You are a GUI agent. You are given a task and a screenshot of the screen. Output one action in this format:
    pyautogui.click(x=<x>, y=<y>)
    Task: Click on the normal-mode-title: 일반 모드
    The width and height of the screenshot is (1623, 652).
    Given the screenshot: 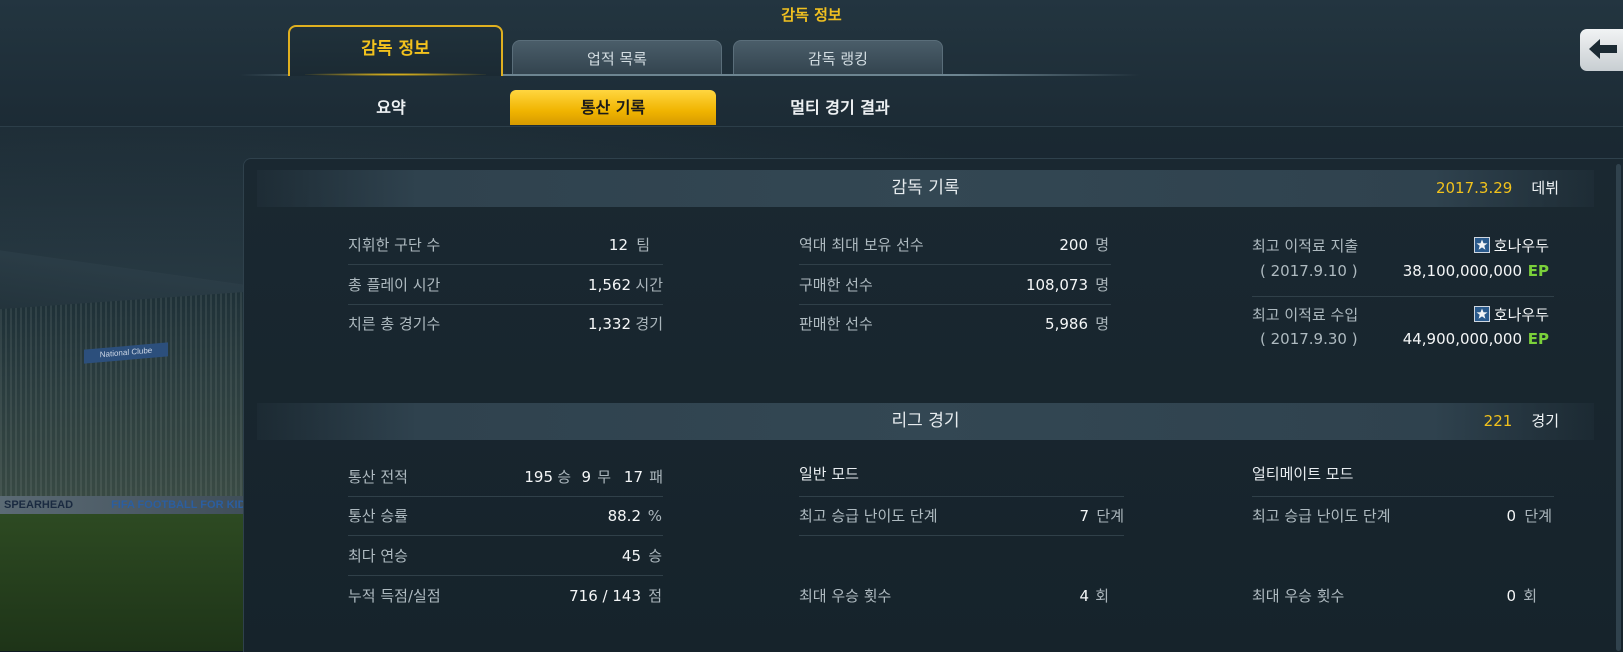 What is the action you would take?
    pyautogui.click(x=829, y=474)
    